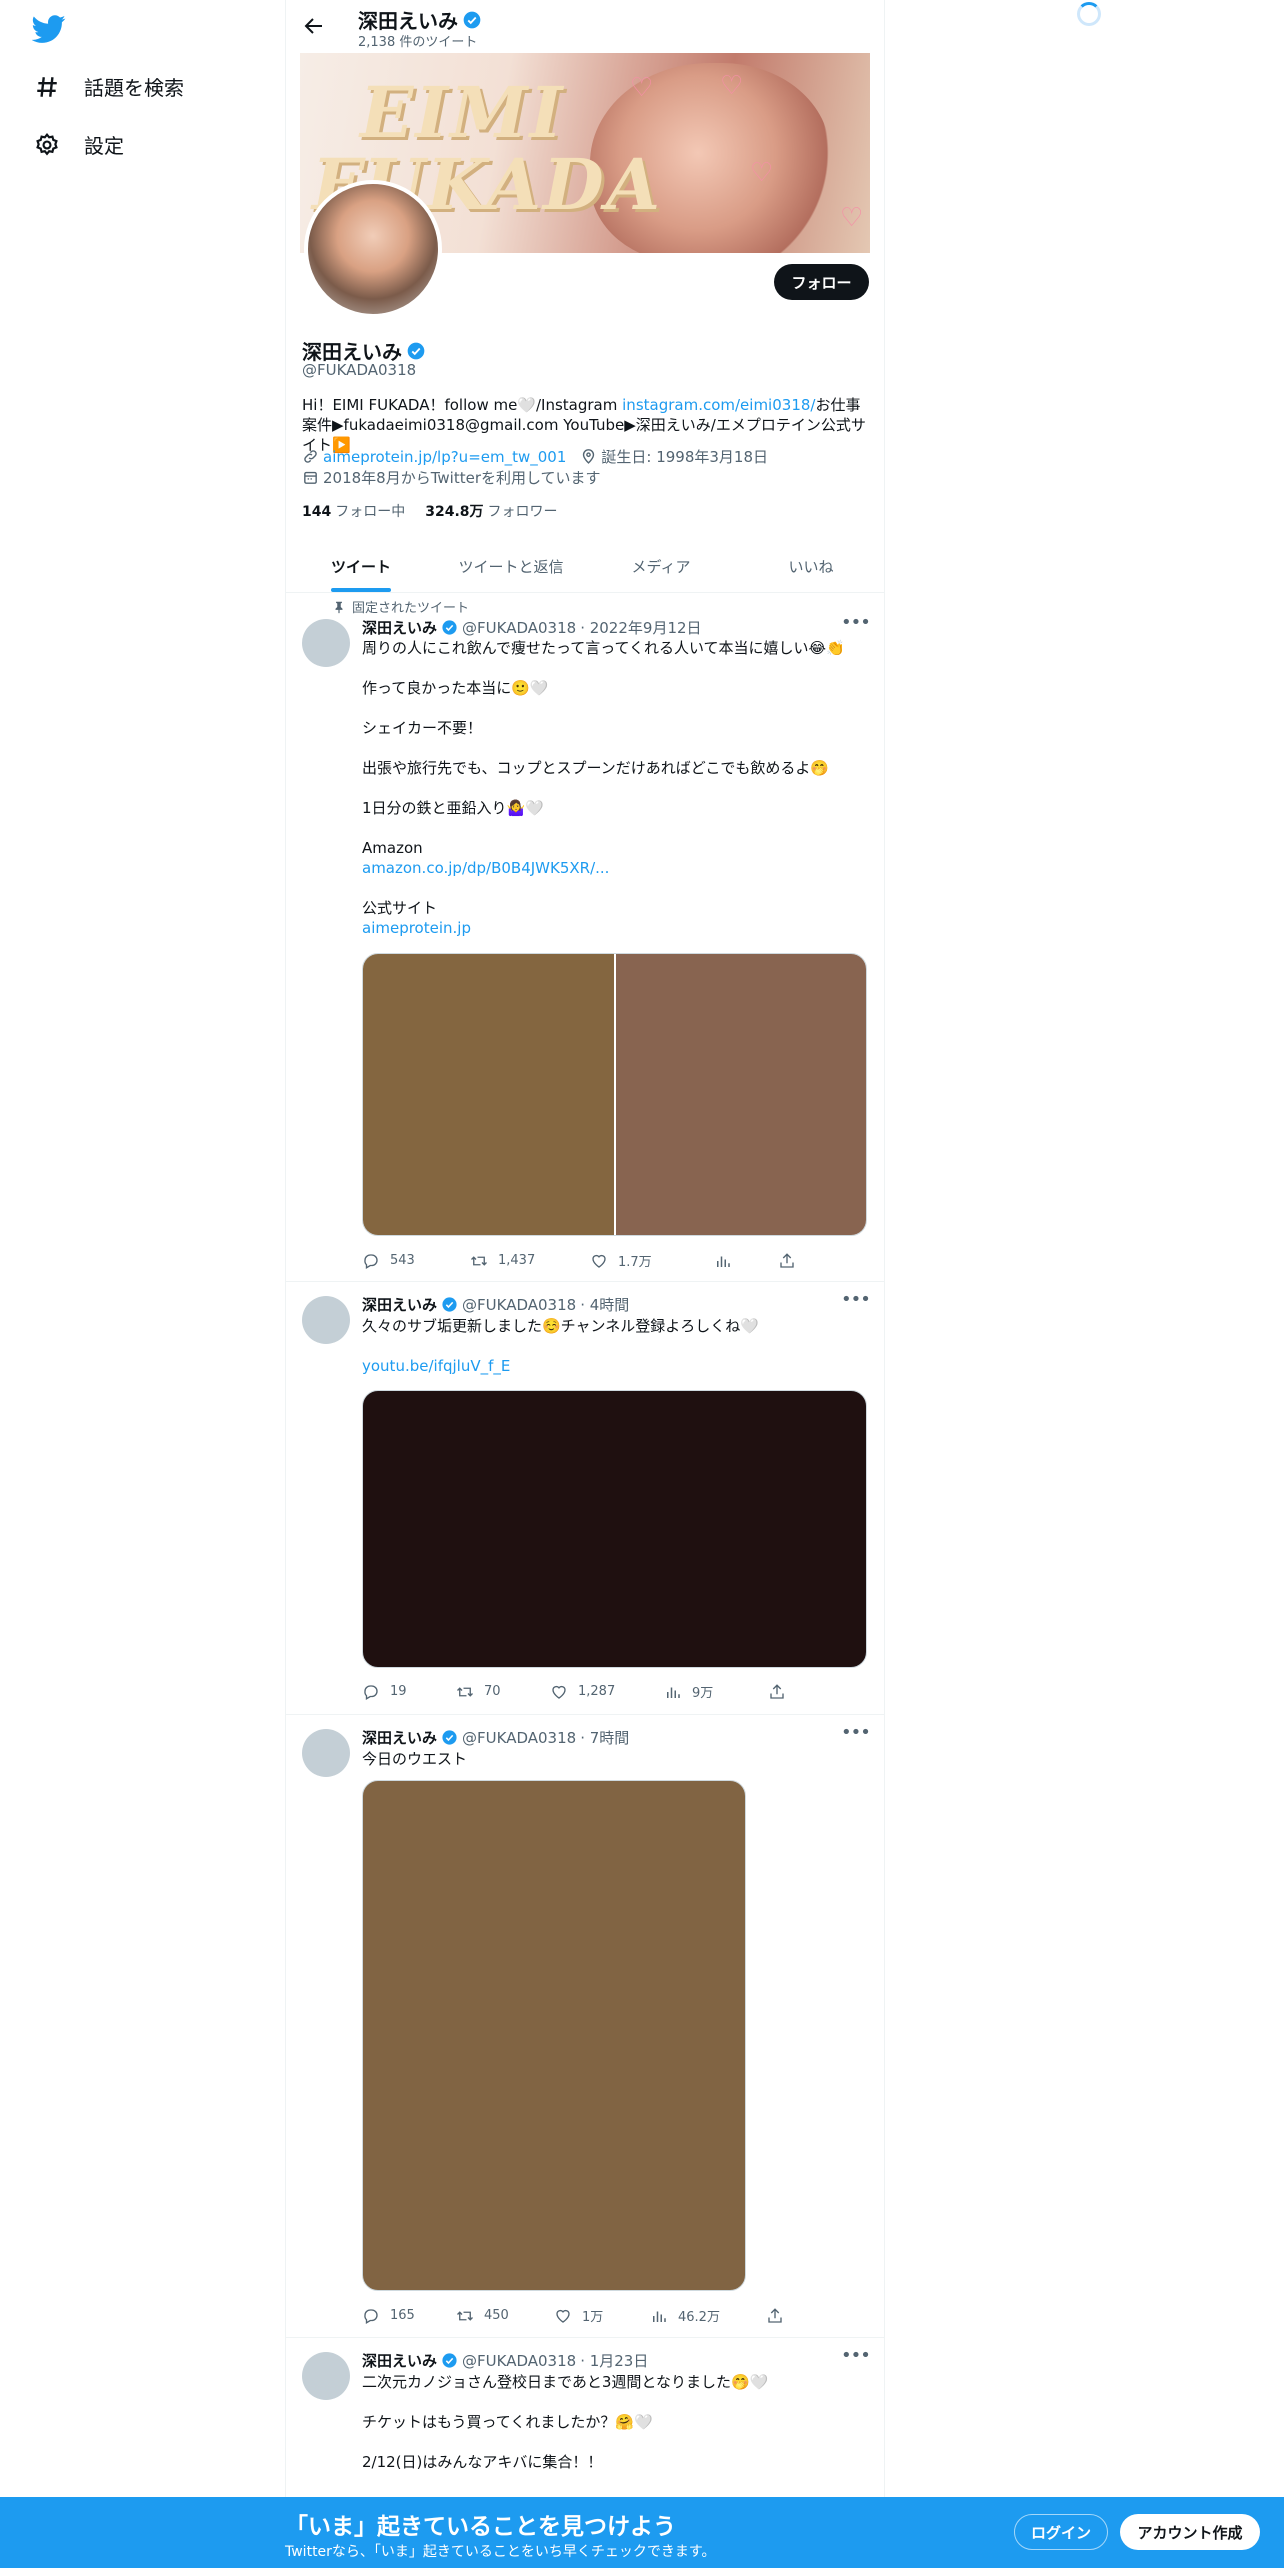 This screenshot has height=2568, width=1284. What do you see at coordinates (500, 2552) in the screenshot?
I see `signup-banner-subtitle: Twitterなら、「いま」起きていることをいち早くチェックできます。` at bounding box center [500, 2552].